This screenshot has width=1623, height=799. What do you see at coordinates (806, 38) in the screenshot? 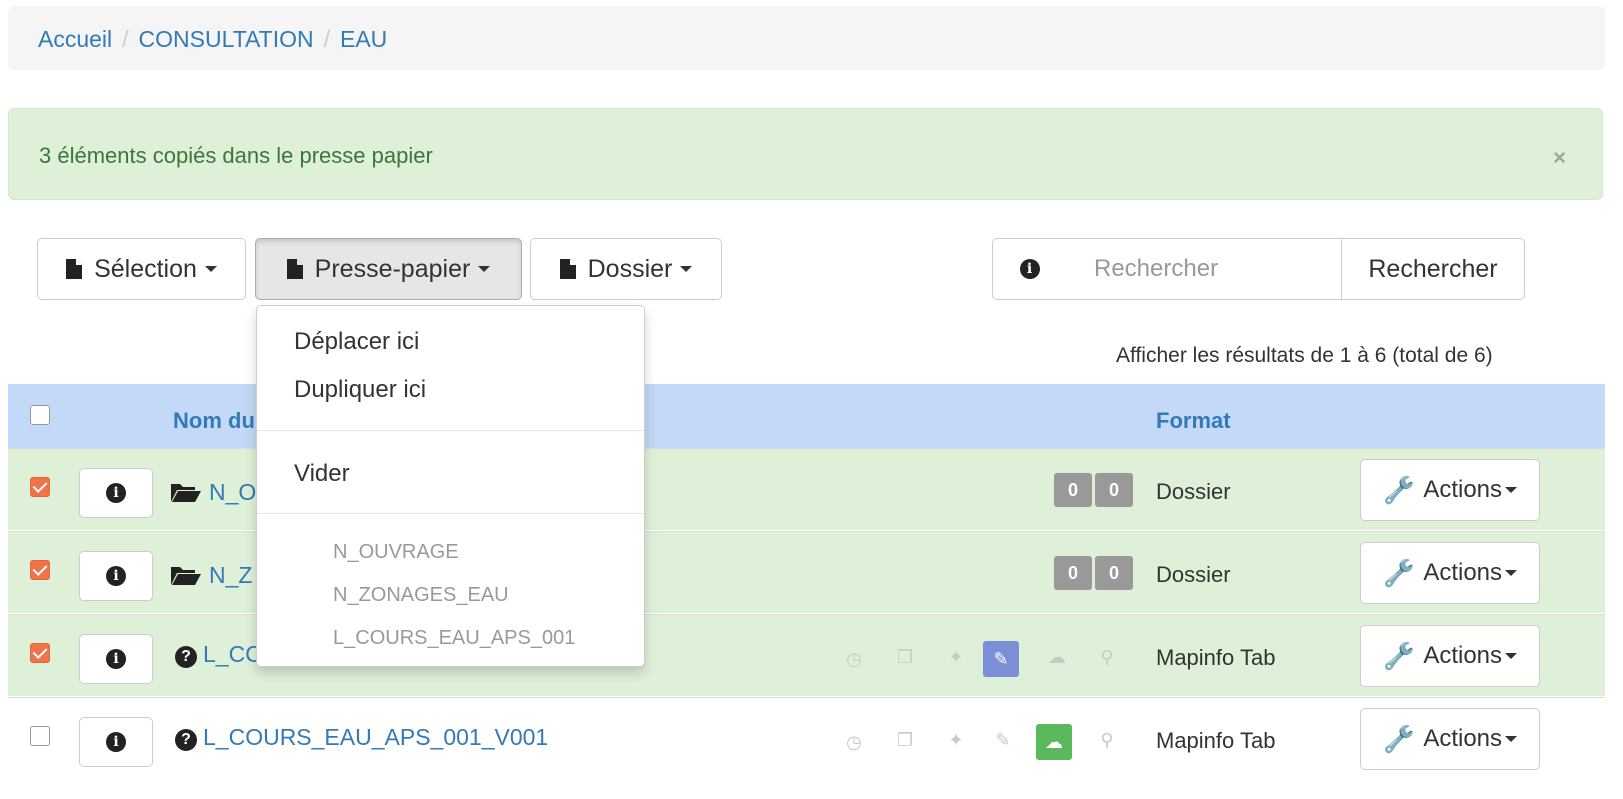
I see `breadcrumb: Accueil / CONSULTATION / EAU` at bounding box center [806, 38].